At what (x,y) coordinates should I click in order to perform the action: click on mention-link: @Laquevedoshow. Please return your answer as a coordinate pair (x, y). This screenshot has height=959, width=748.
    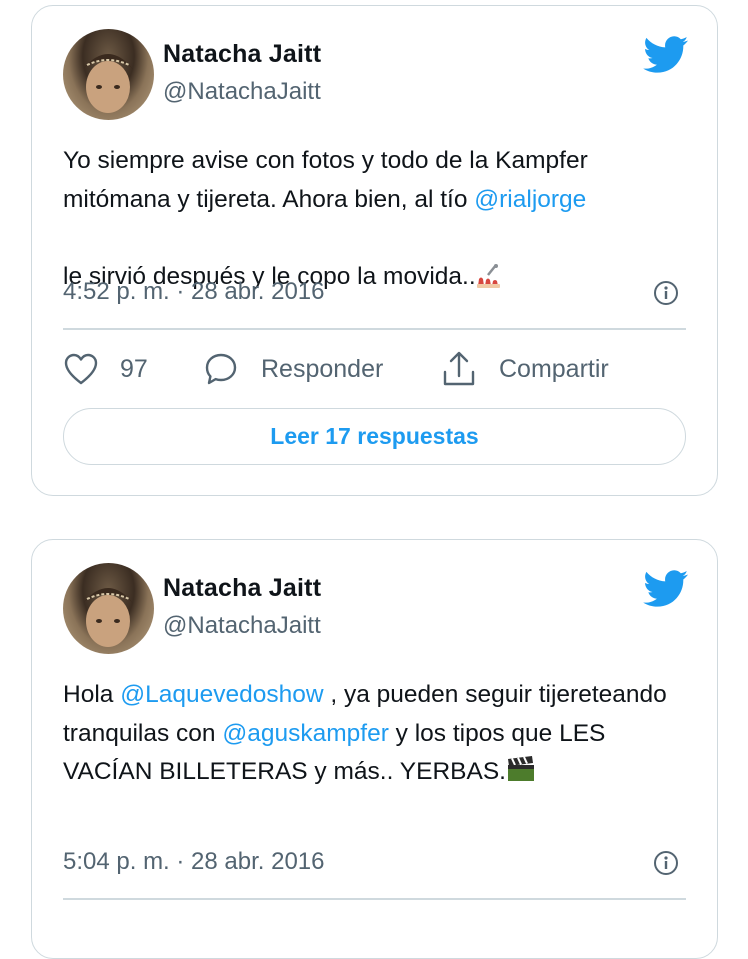
    Looking at the image, I should click on (221, 694).